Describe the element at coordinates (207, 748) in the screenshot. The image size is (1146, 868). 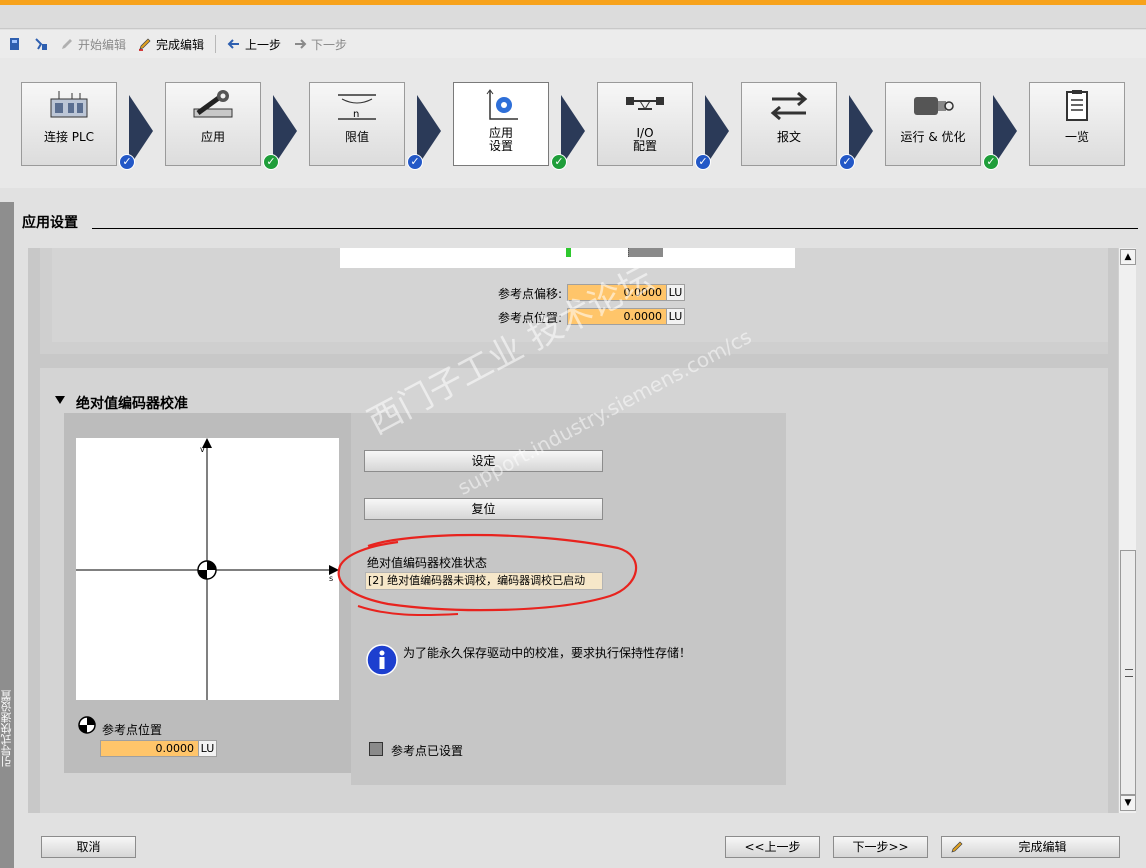
I see `ref-point-position-unit: LU` at that location.